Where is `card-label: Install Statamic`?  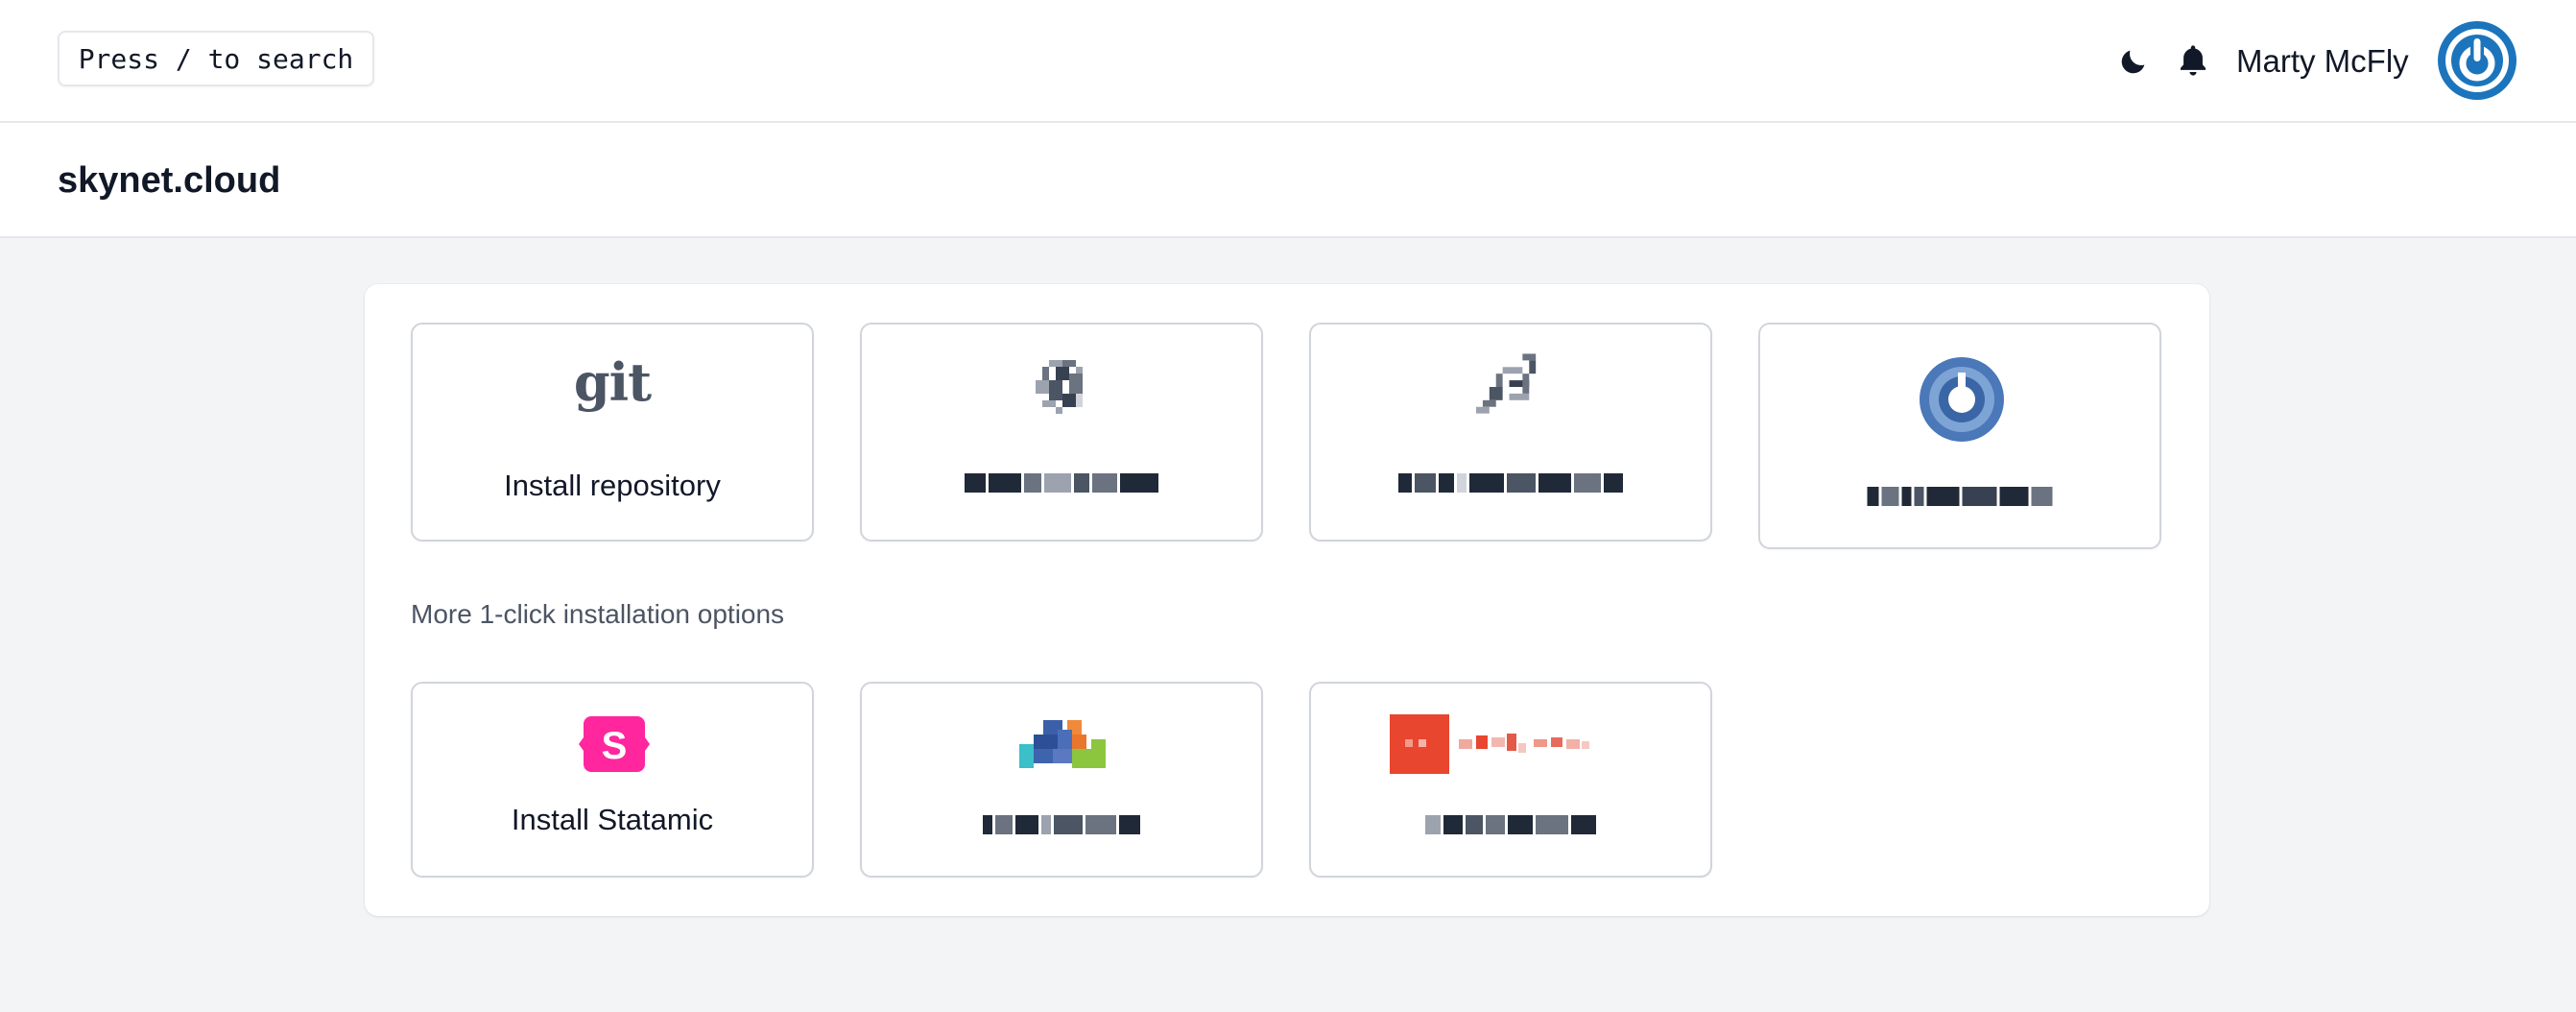 card-label: Install Statamic is located at coordinates (612, 819).